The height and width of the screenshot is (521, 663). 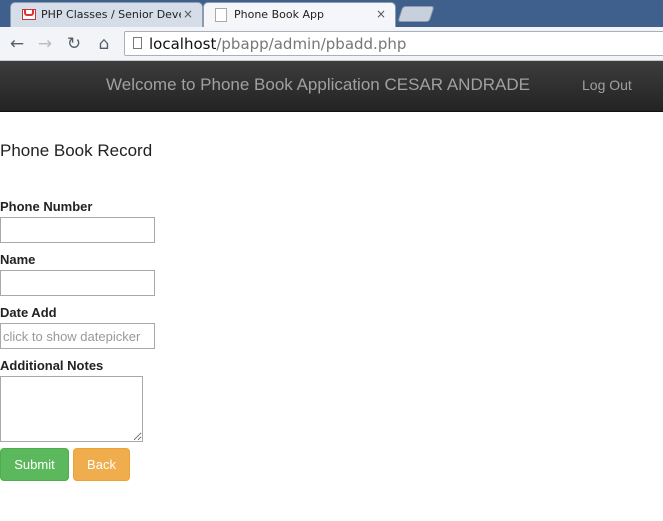 What do you see at coordinates (17, 44) in the screenshot?
I see `back-arrow-icon: ←` at bounding box center [17, 44].